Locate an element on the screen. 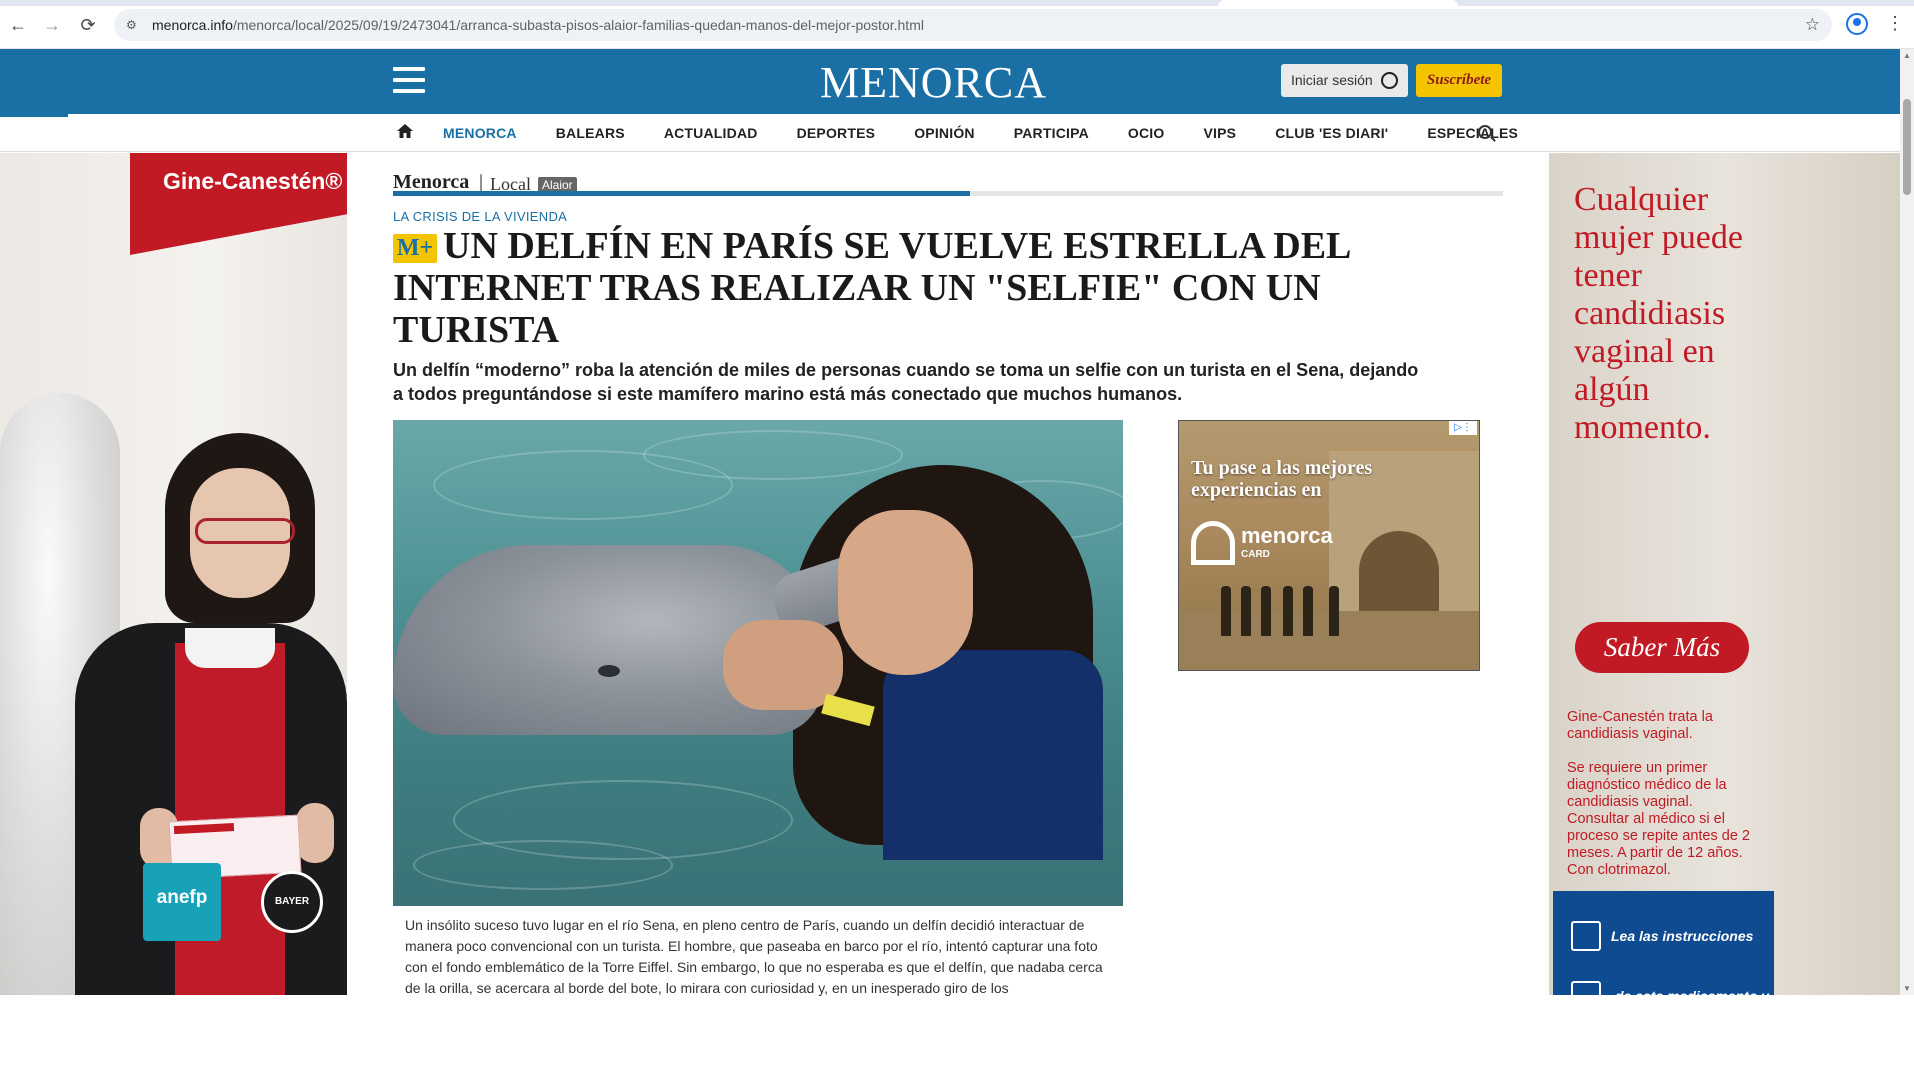 The height and width of the screenshot is (1068, 1914). life-vest is located at coordinates (993, 755).